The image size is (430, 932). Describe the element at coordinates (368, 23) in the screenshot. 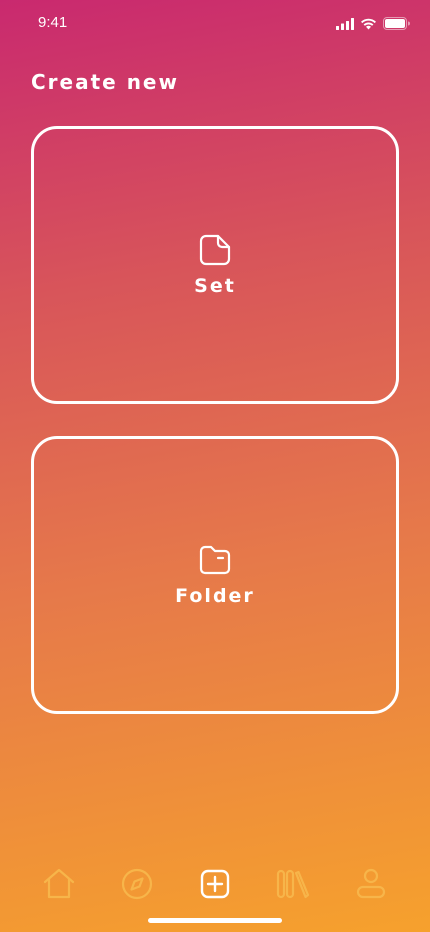

I see `wifi-icon` at that location.